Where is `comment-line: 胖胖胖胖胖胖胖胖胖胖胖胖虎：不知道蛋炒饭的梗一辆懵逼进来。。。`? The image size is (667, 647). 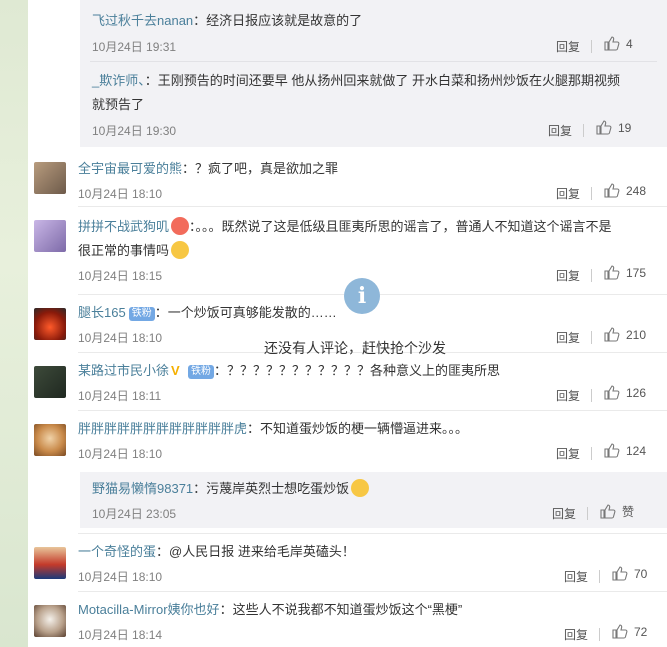 comment-line: 胖胖胖胖胖胖胖胖胖胖胖胖虎：不知道蛋炒饭的梗一辆懵逼进来。。。 is located at coordinates (273, 428).